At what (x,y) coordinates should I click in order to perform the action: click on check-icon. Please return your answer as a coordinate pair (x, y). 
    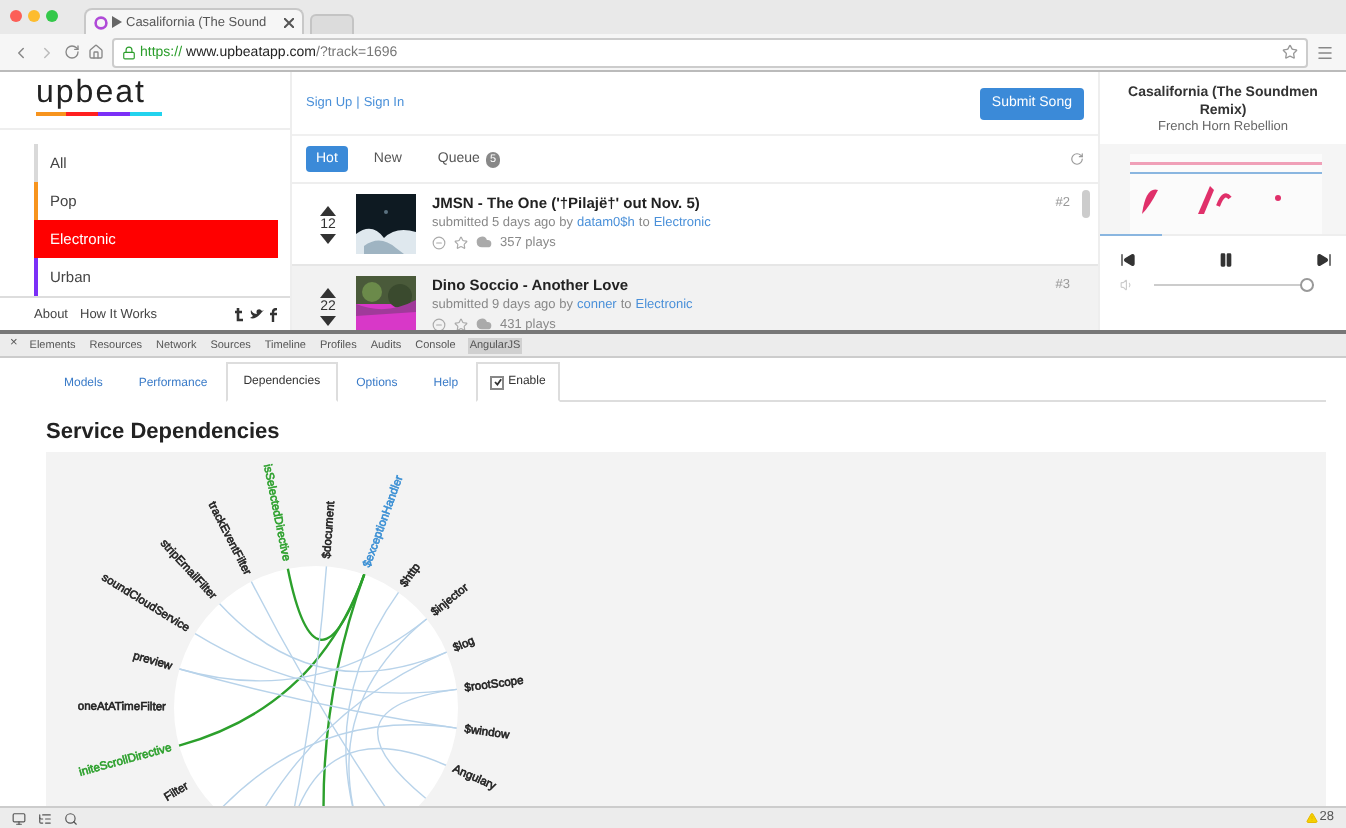
    Looking at the image, I should click on (497, 382).